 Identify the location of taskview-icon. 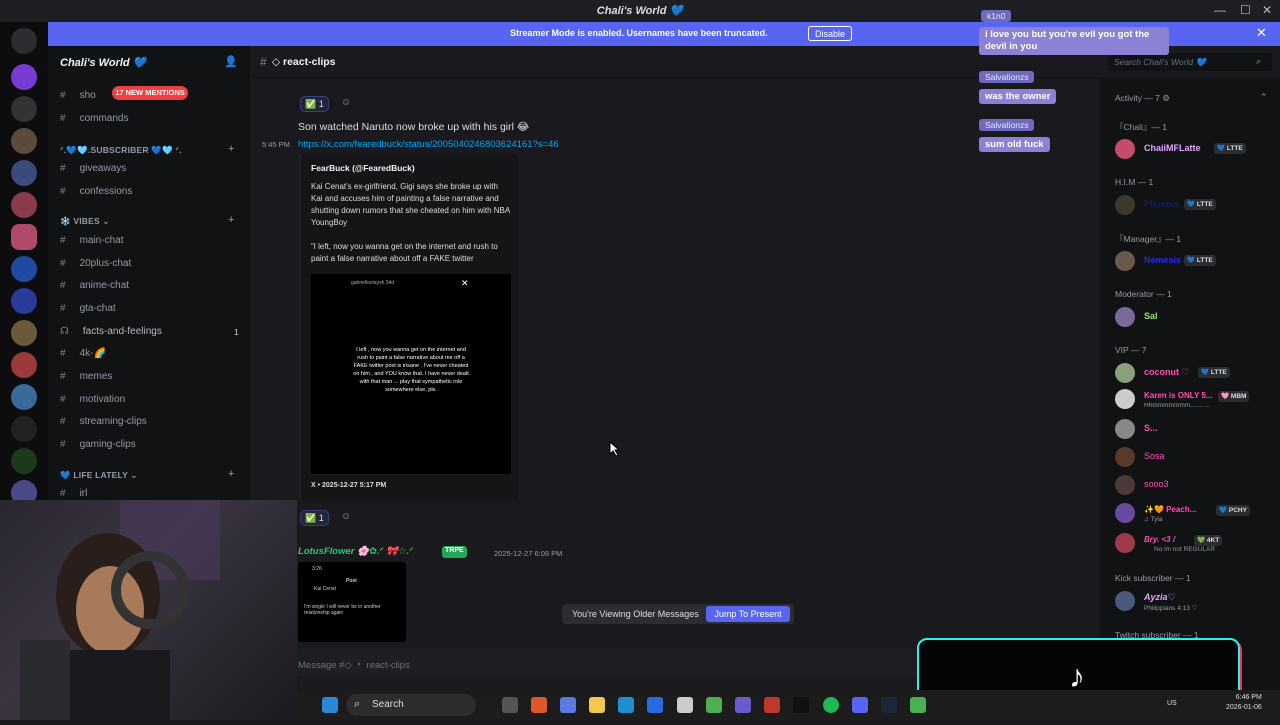
(510, 705).